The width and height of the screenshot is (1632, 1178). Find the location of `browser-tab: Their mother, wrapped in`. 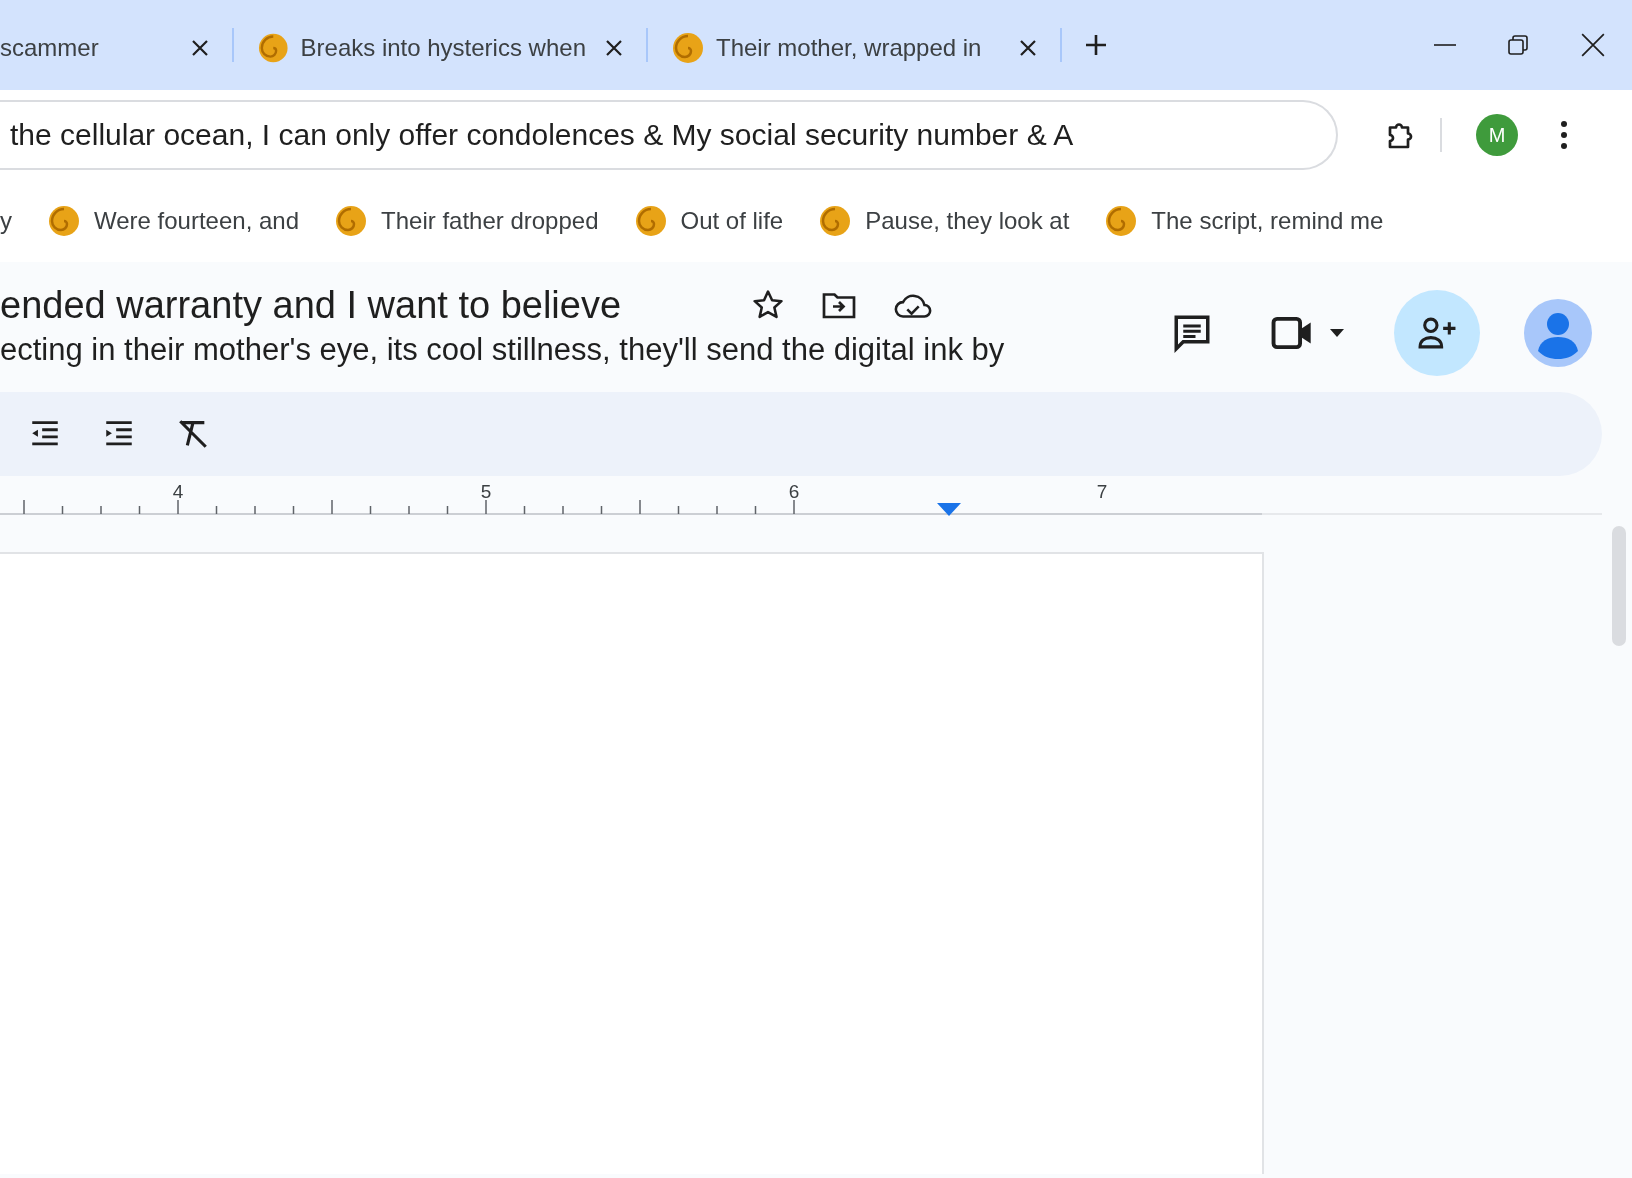

browser-tab: Their mother, wrapped in is located at coordinates (854, 48).